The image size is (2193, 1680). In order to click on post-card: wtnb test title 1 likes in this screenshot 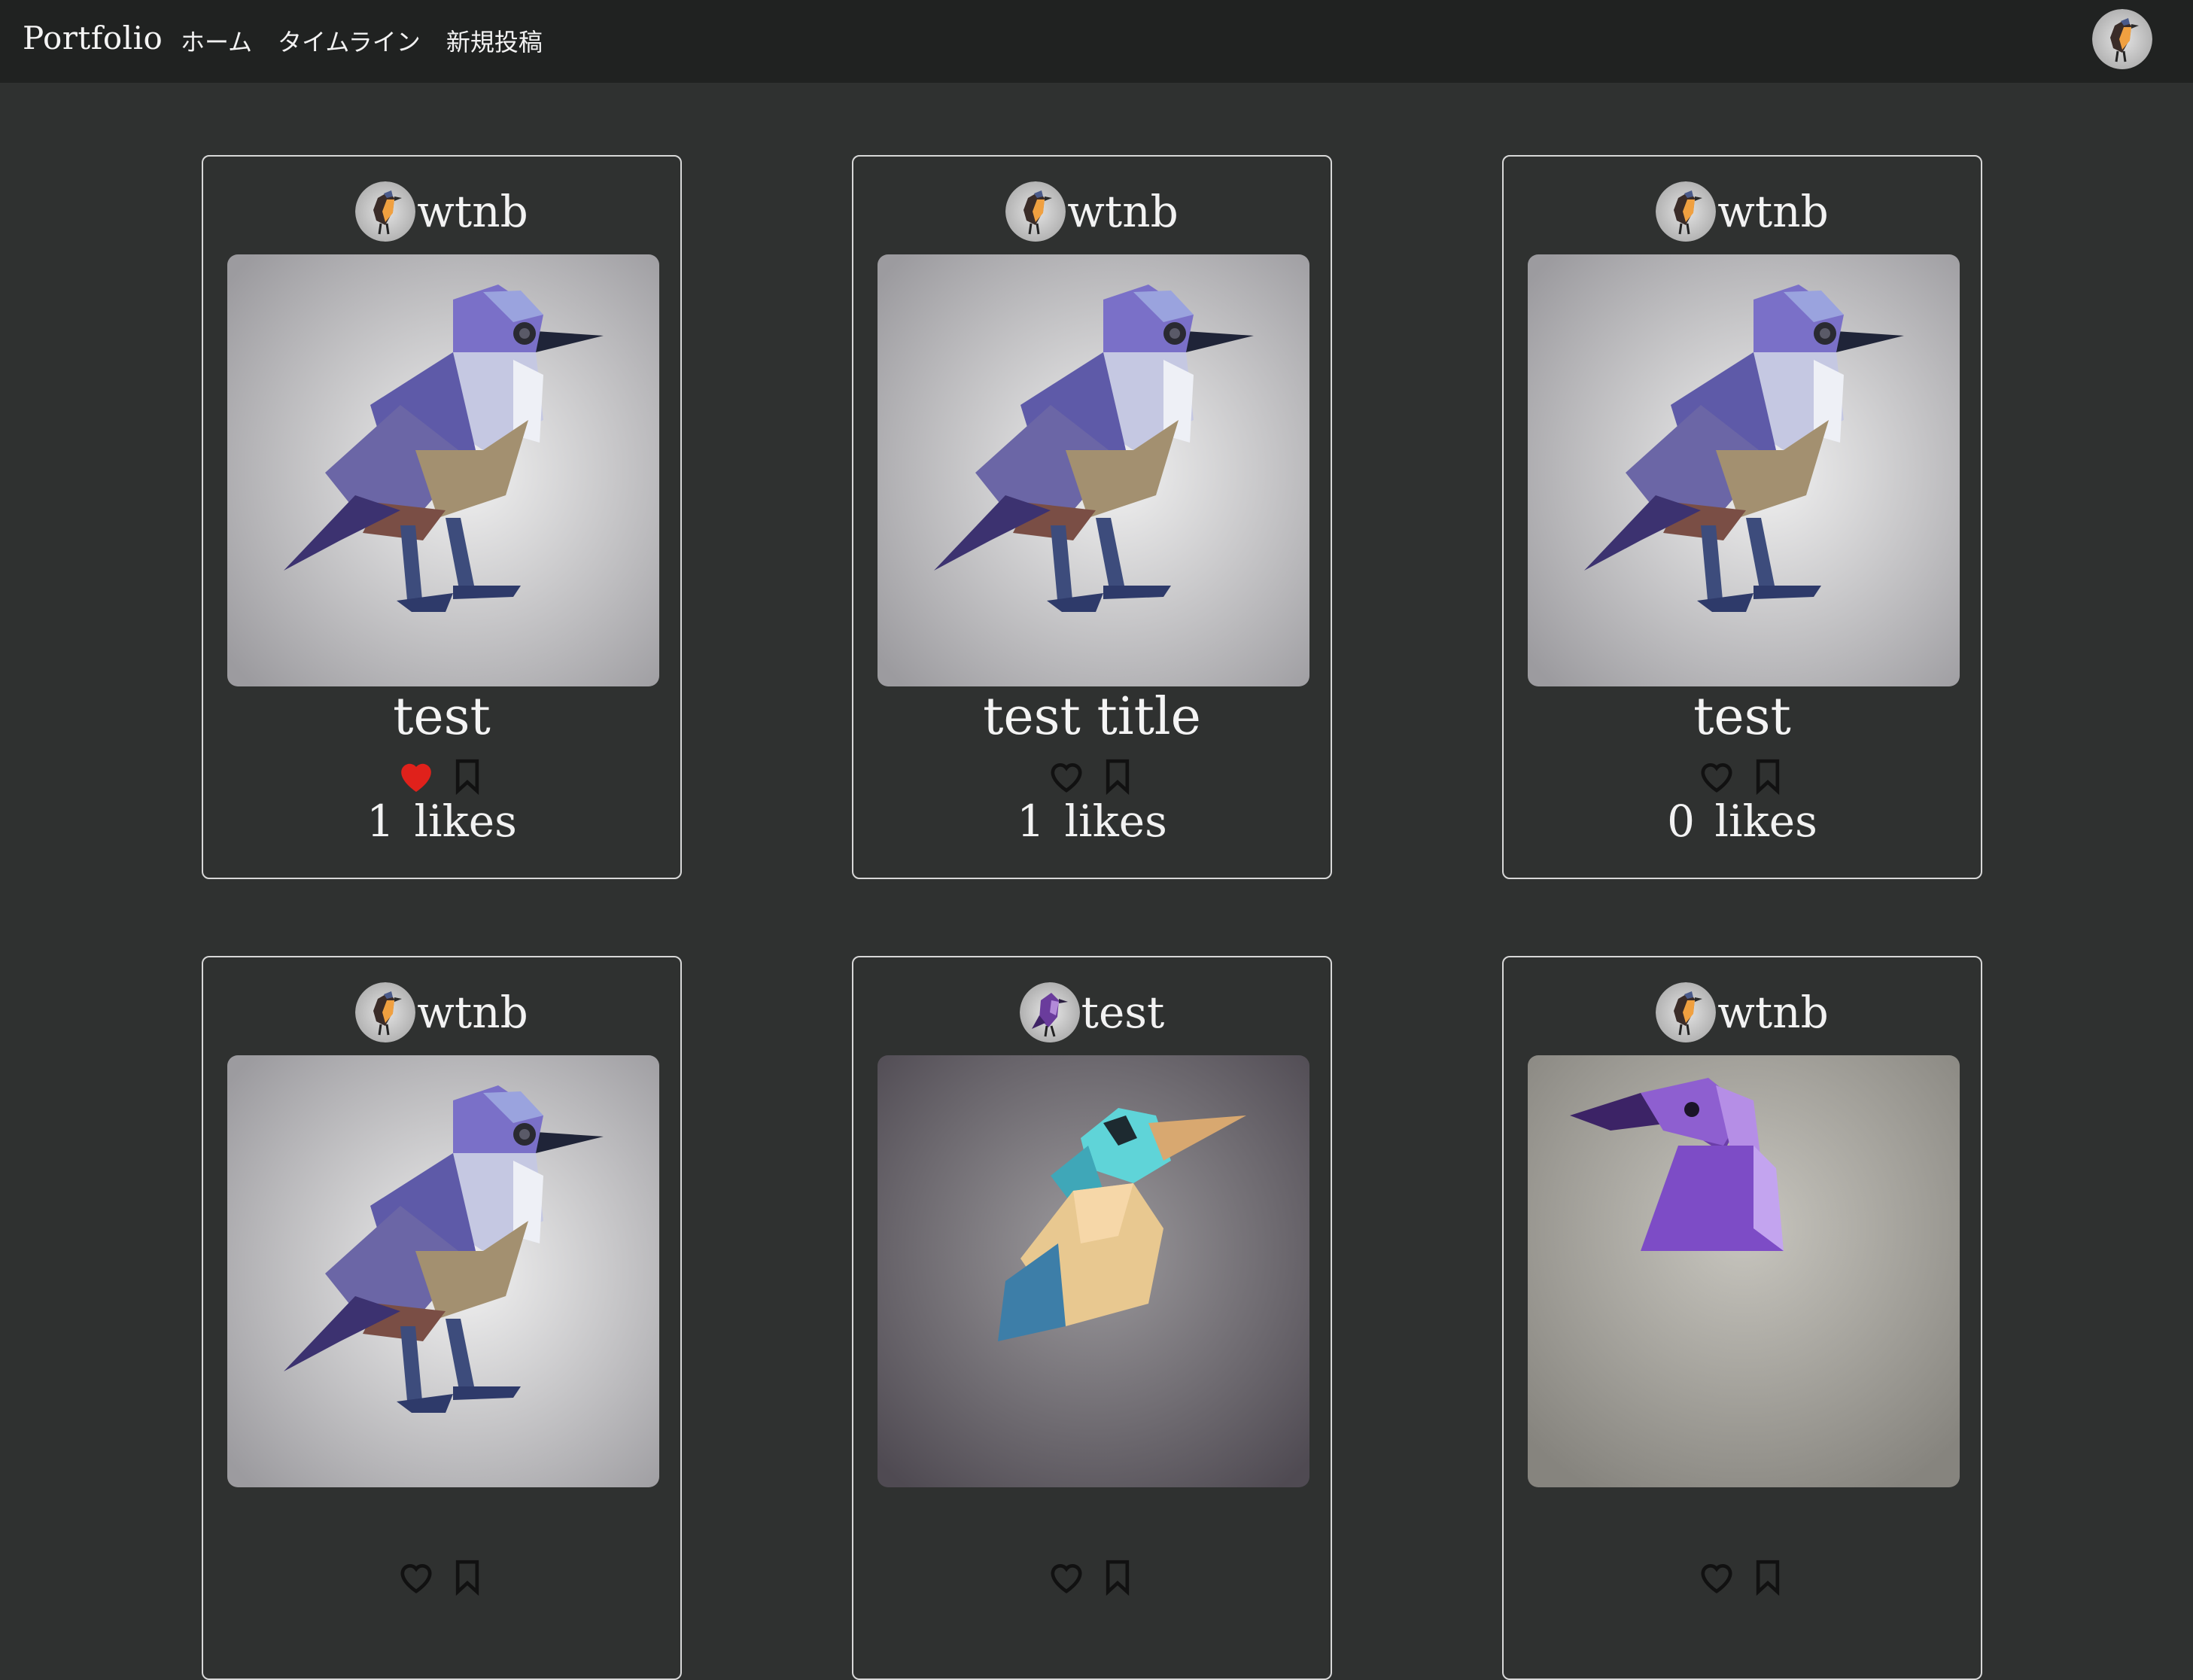, I will do `click(1092, 517)`.